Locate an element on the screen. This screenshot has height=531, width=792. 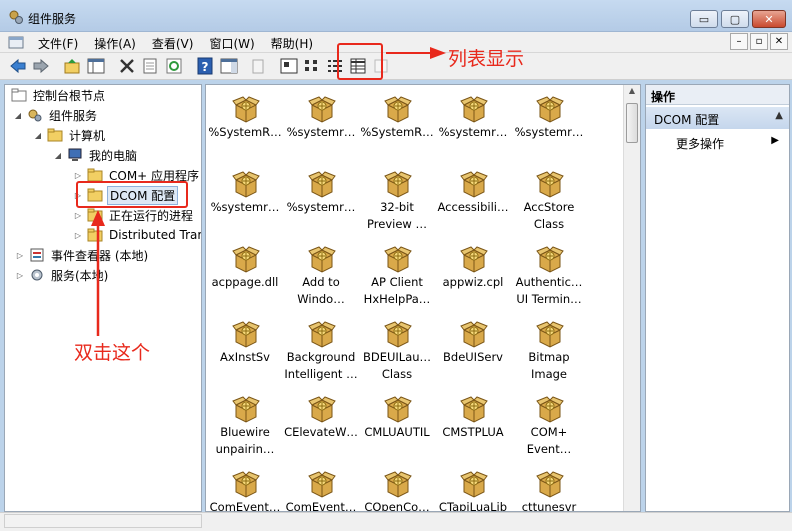
dcom-object-item: appwiz.cpl is located at coordinates (473, 273).